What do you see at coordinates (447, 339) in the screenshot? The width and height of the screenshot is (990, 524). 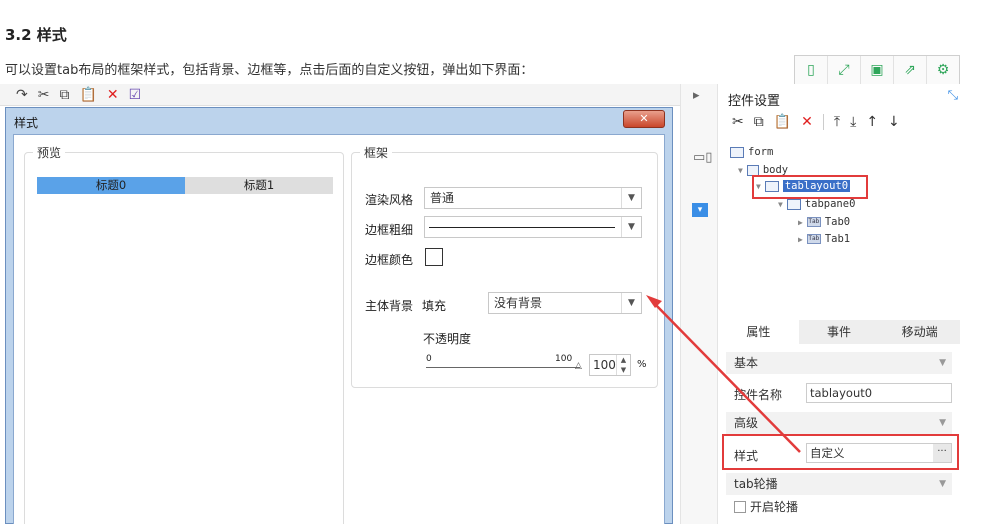 I see `opacity-label: 不透明度` at bounding box center [447, 339].